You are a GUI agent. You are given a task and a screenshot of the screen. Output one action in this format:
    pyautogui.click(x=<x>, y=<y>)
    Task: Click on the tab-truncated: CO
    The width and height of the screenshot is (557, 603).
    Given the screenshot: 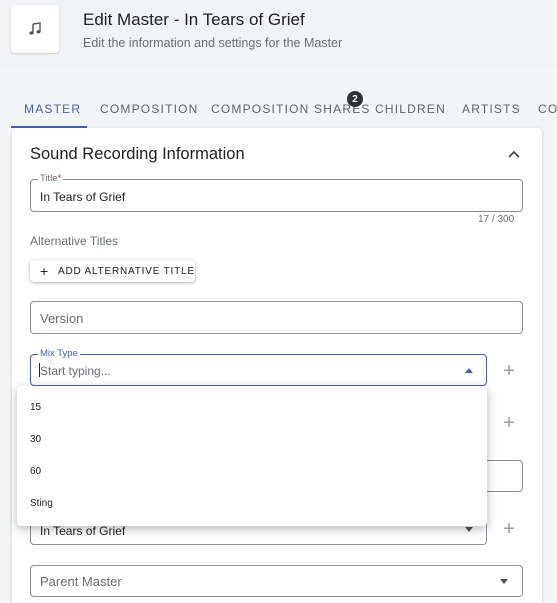 What is the action you would take?
    pyautogui.click(x=547, y=109)
    